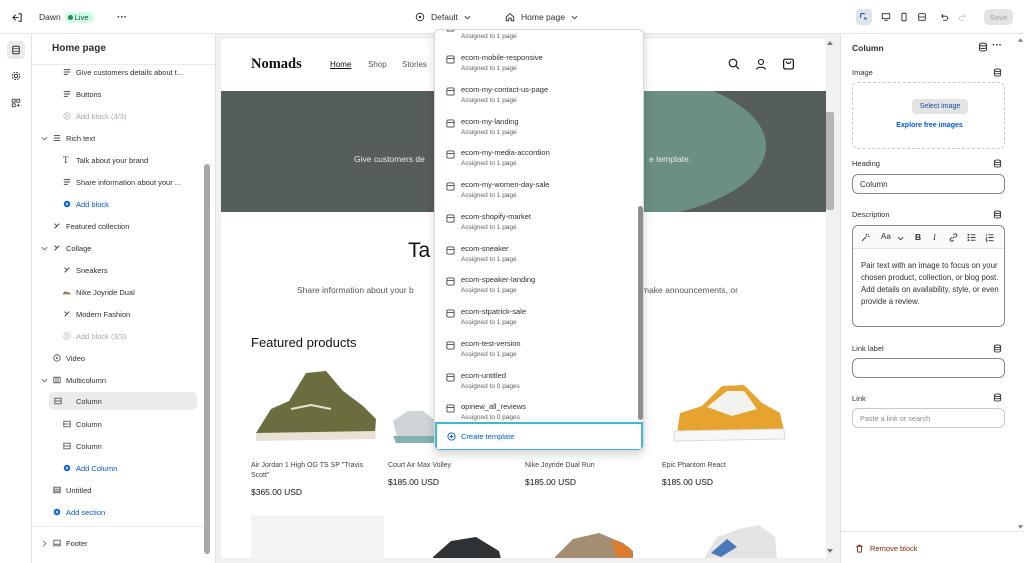  What do you see at coordinates (694, 466) in the screenshot?
I see `product-title: Epic Phantom React` at bounding box center [694, 466].